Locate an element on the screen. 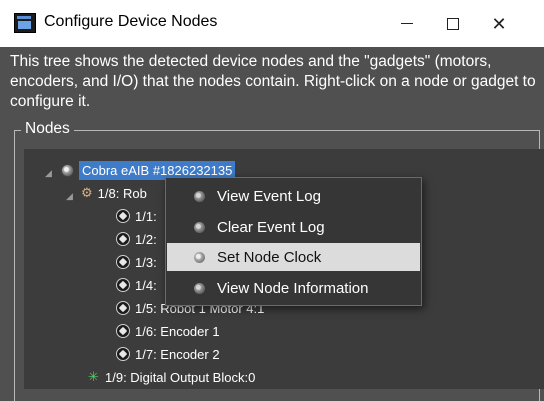 The image size is (544, 401). maximize-button is located at coordinates (453, 23).